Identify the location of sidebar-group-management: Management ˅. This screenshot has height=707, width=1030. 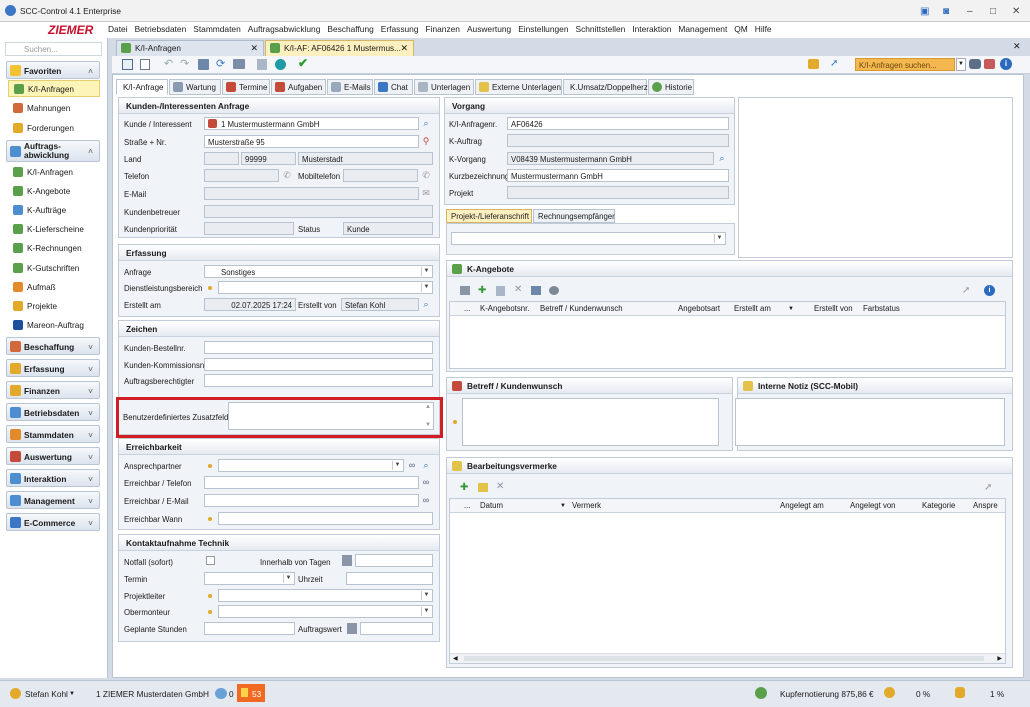
(53, 500).